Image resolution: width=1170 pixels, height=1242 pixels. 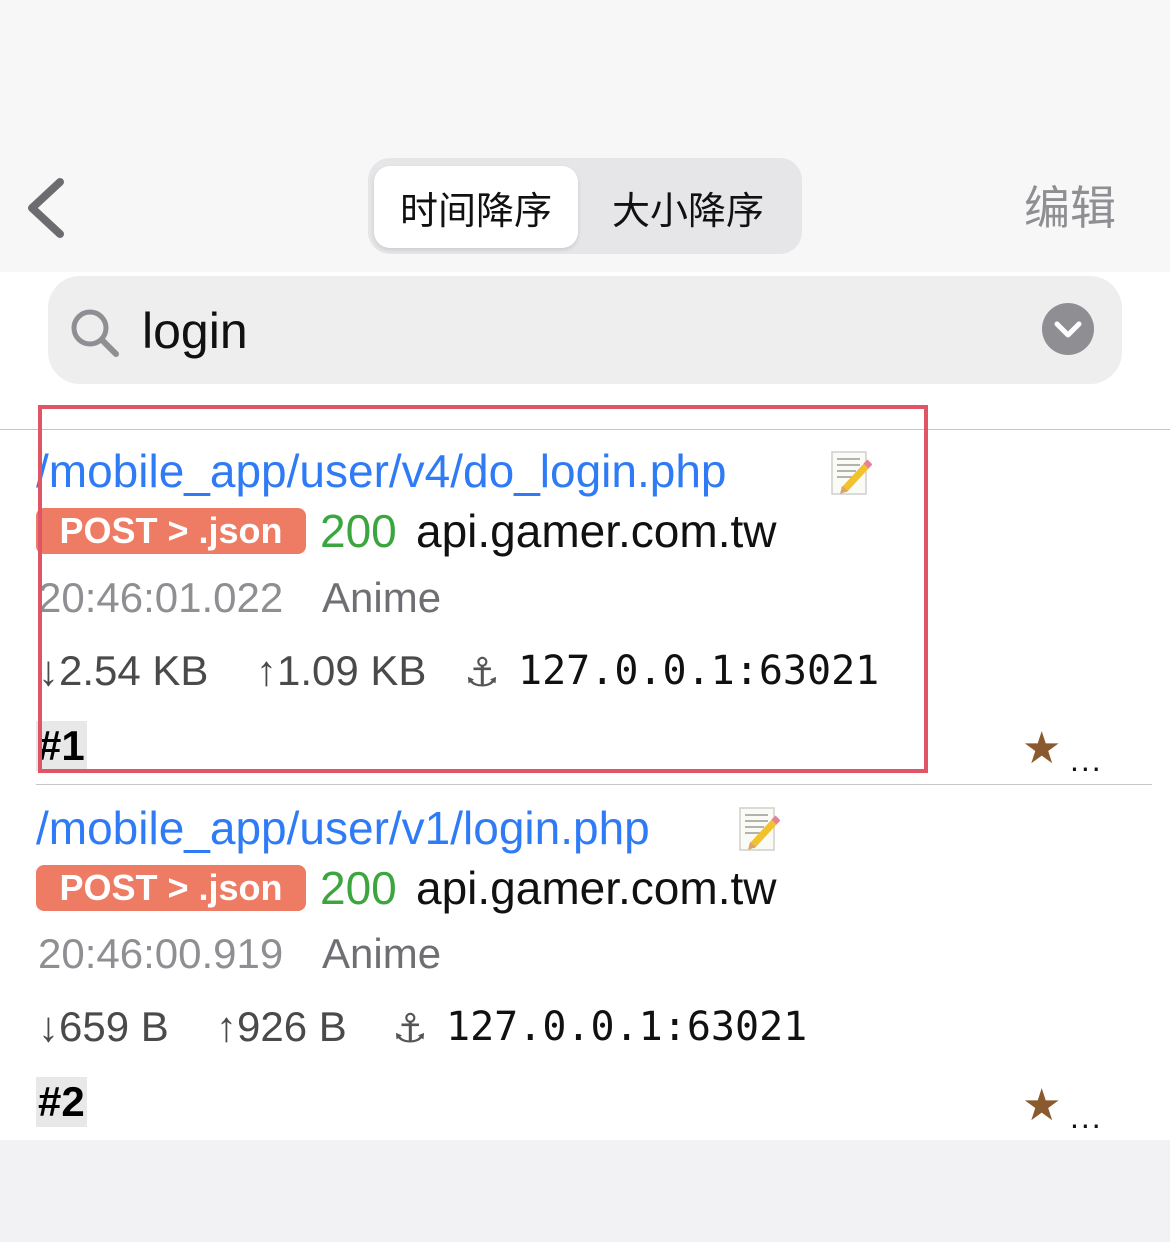 What do you see at coordinates (123, 670) in the screenshot?
I see `download-size: ↓2.54 KB` at bounding box center [123, 670].